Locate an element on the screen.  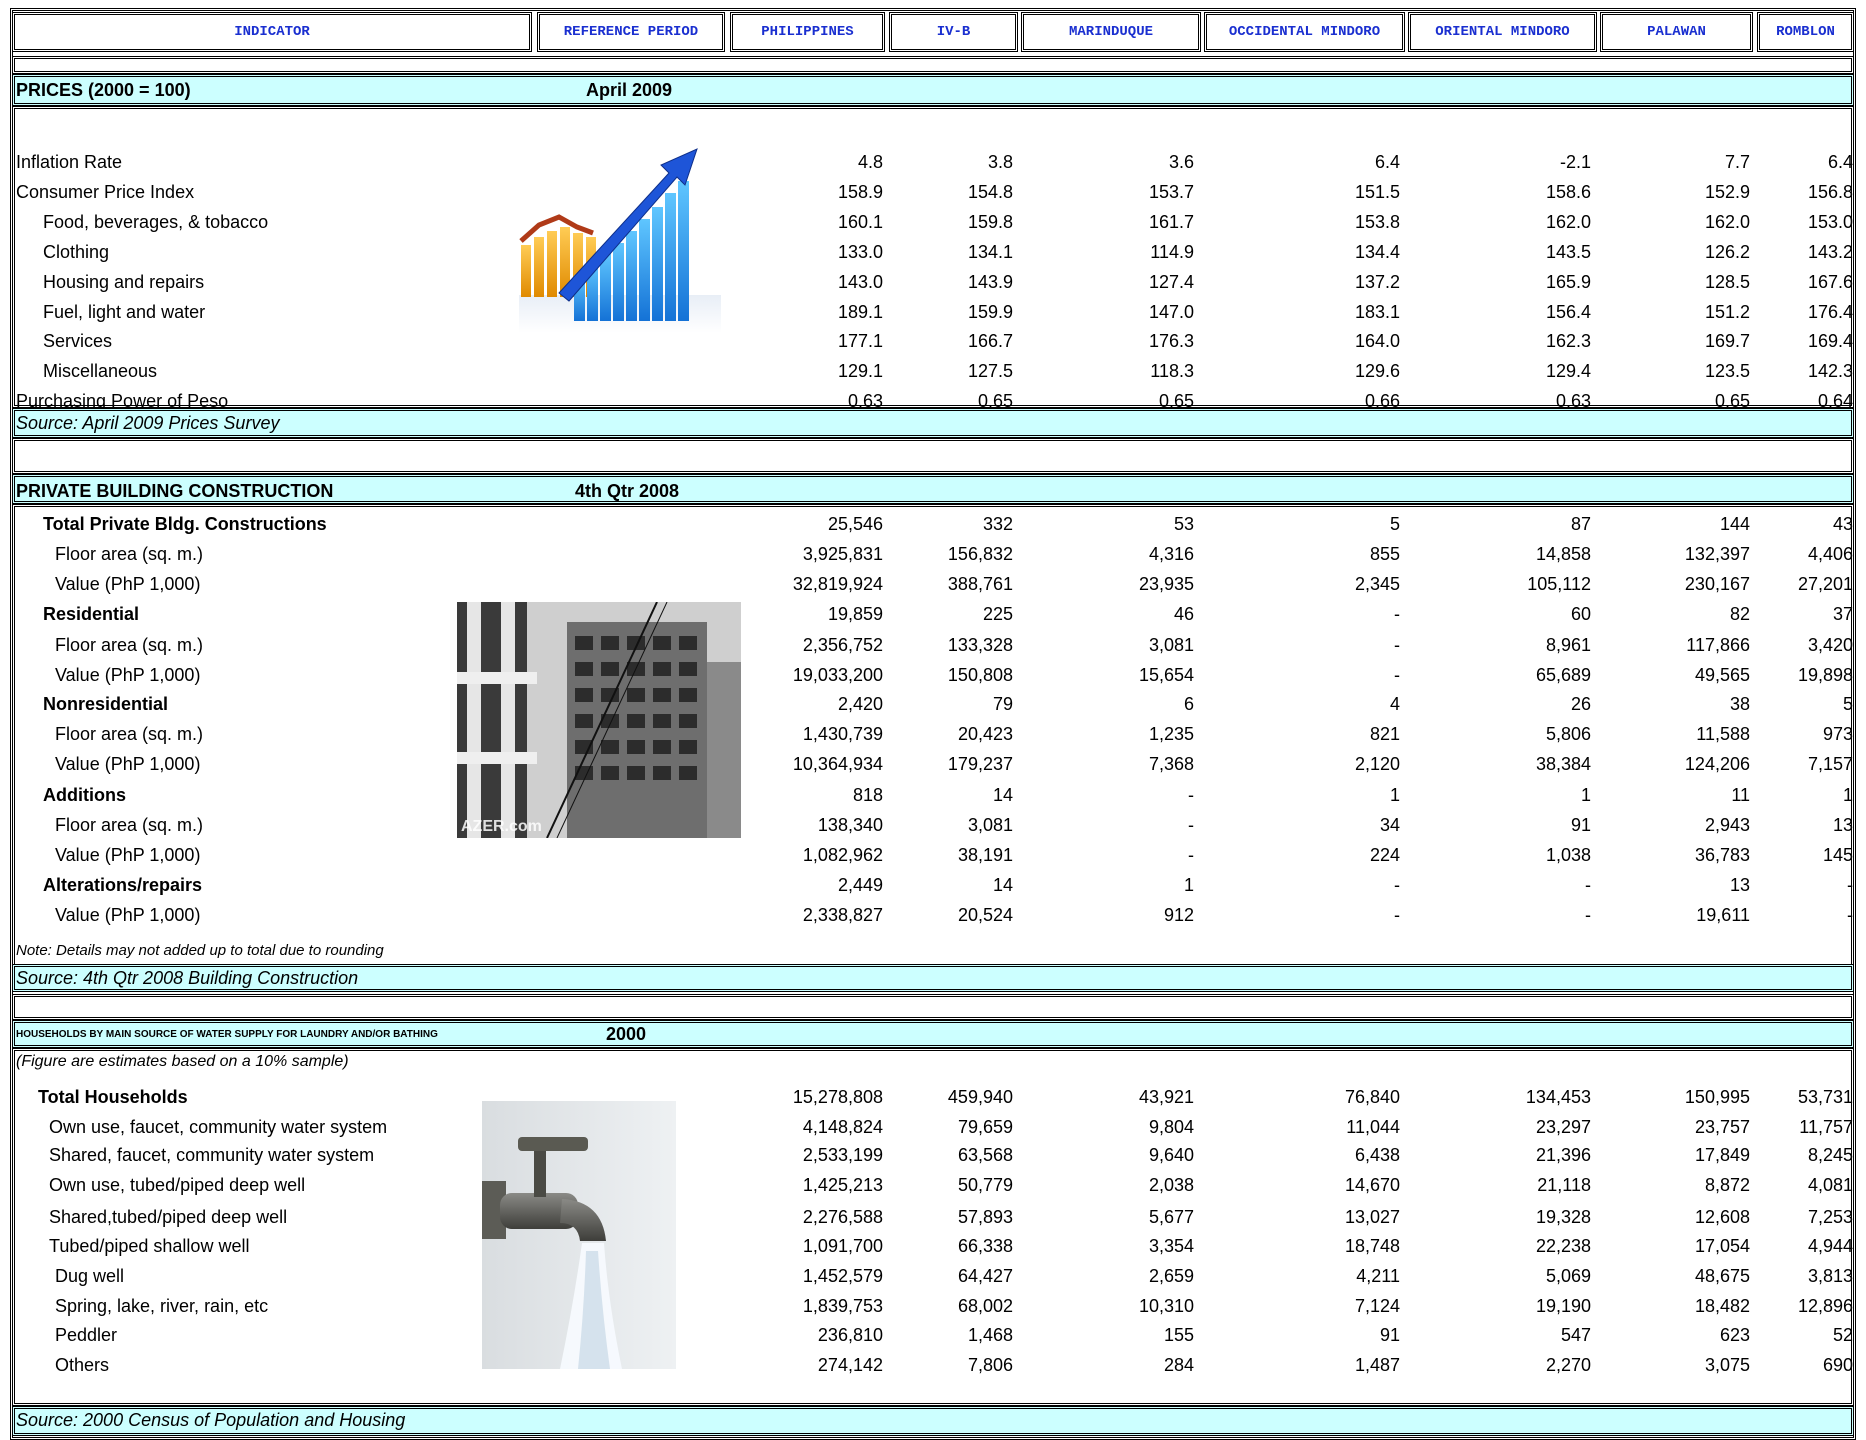
cell-oriental-mindoro: 26 is located at coordinates (1580, 704).